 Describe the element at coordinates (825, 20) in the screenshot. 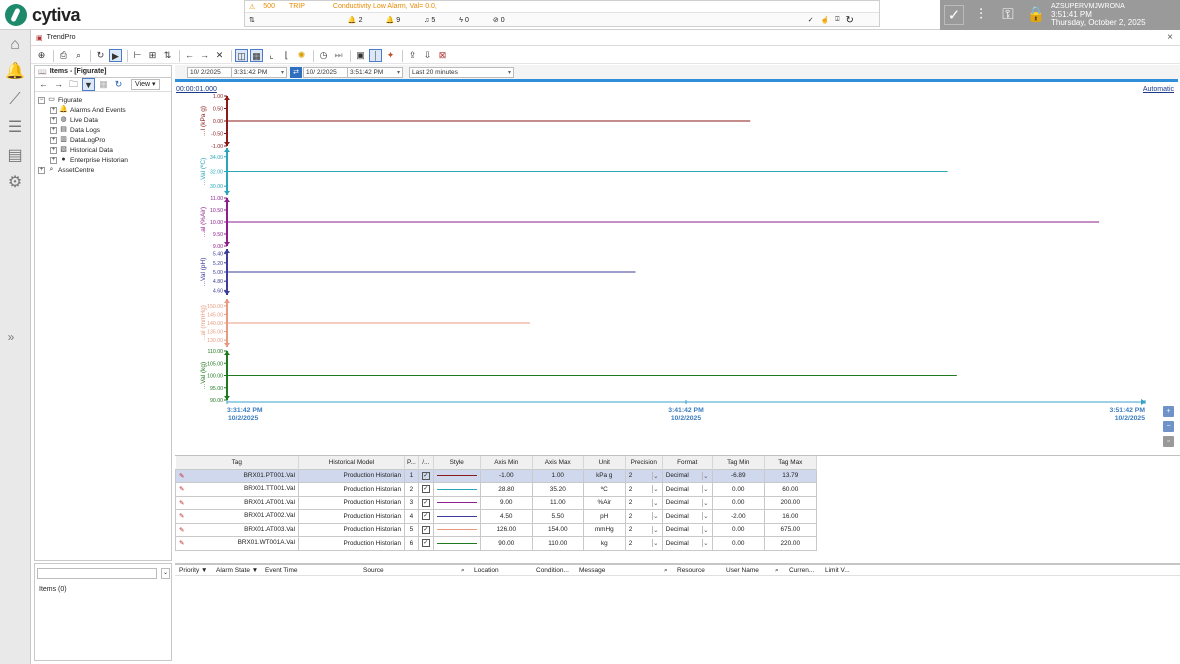

I see `ack-hand-icon: ☝` at that location.